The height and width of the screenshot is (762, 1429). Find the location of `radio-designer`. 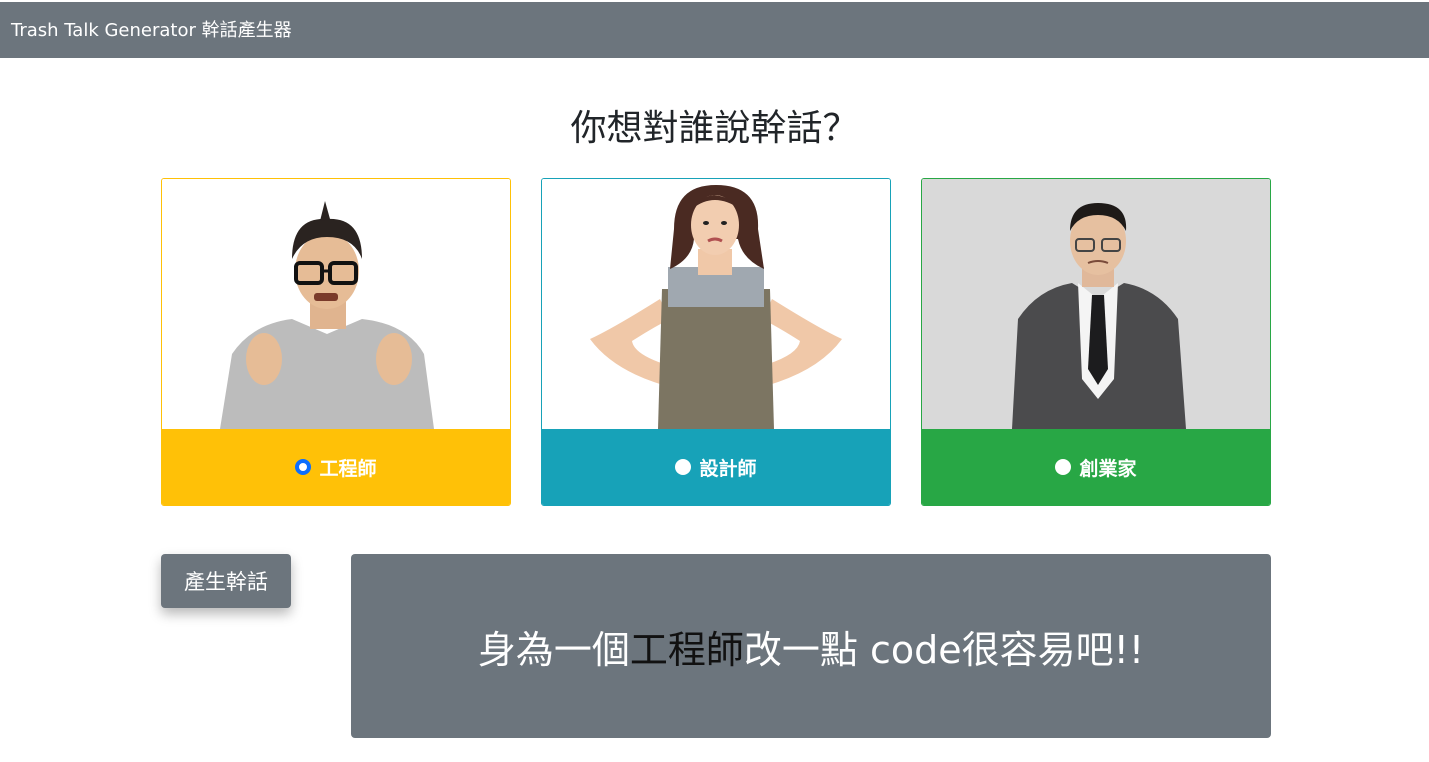

radio-designer is located at coordinates (683, 467).